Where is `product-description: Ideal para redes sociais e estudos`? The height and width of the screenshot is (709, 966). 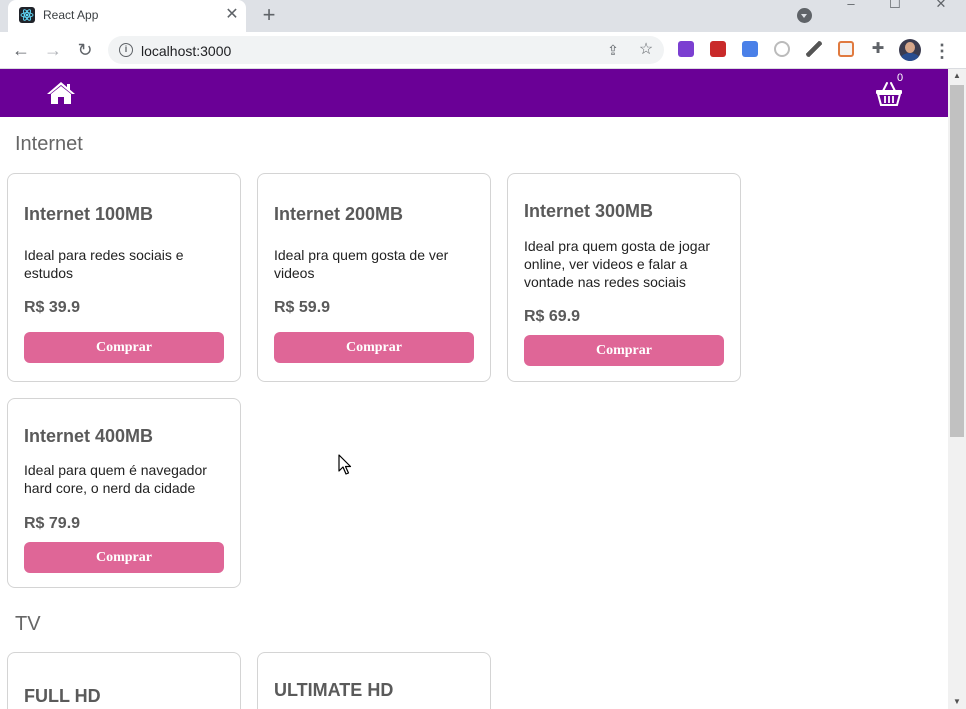
product-description: Ideal para redes sociais e estudos is located at coordinates (104, 264).